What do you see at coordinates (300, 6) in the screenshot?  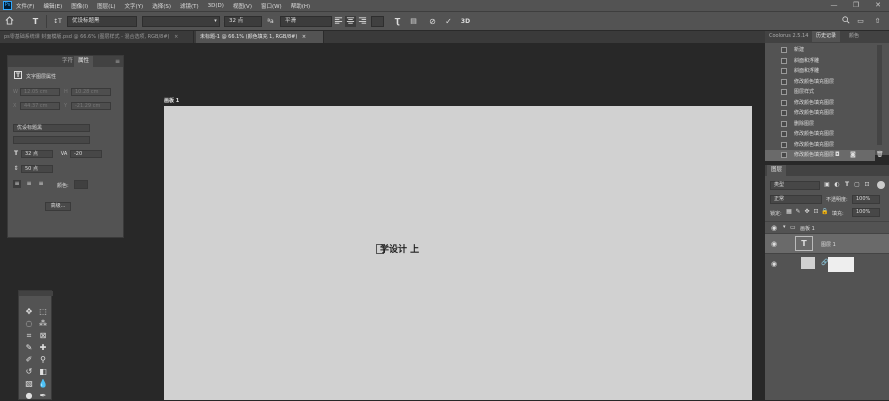 I see `menu-help: 帮助(H)` at bounding box center [300, 6].